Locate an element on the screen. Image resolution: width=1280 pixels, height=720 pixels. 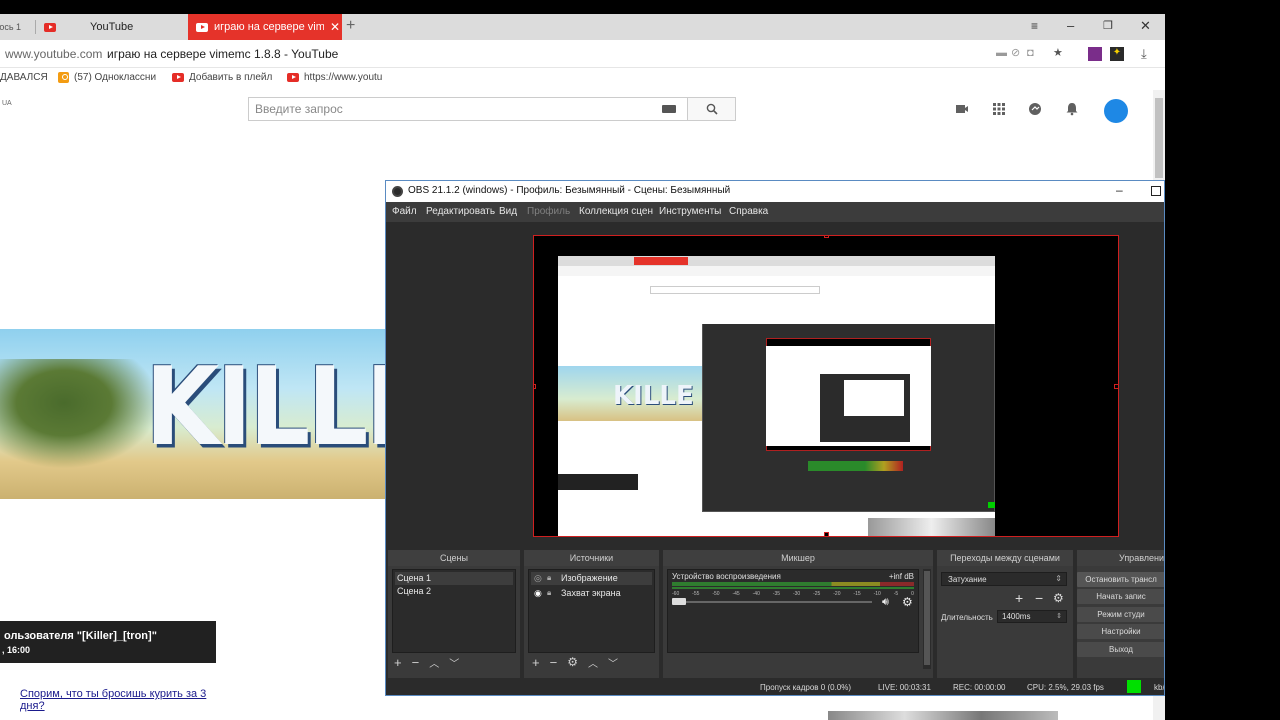
resize-handle-right is located at coordinates (1116, 386).